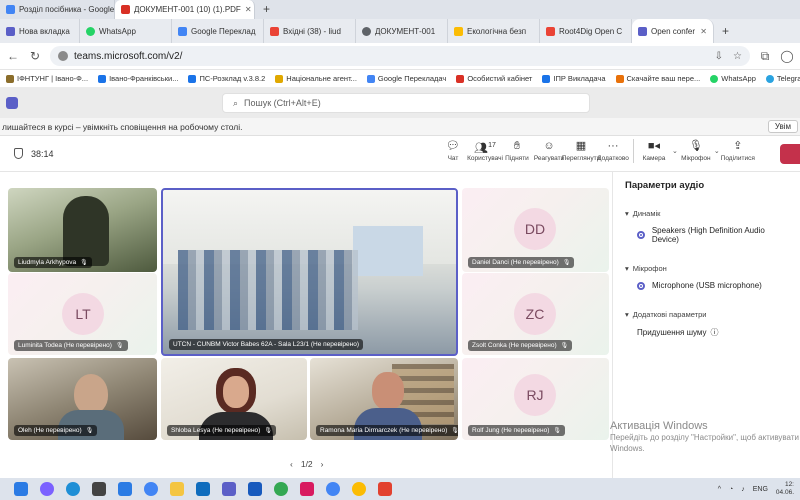 Image resolution: width=800 pixels, height=500 pixels. Describe the element at coordinates (27, 153) in the screenshot. I see `meeting-timer: 38:14` at that location.